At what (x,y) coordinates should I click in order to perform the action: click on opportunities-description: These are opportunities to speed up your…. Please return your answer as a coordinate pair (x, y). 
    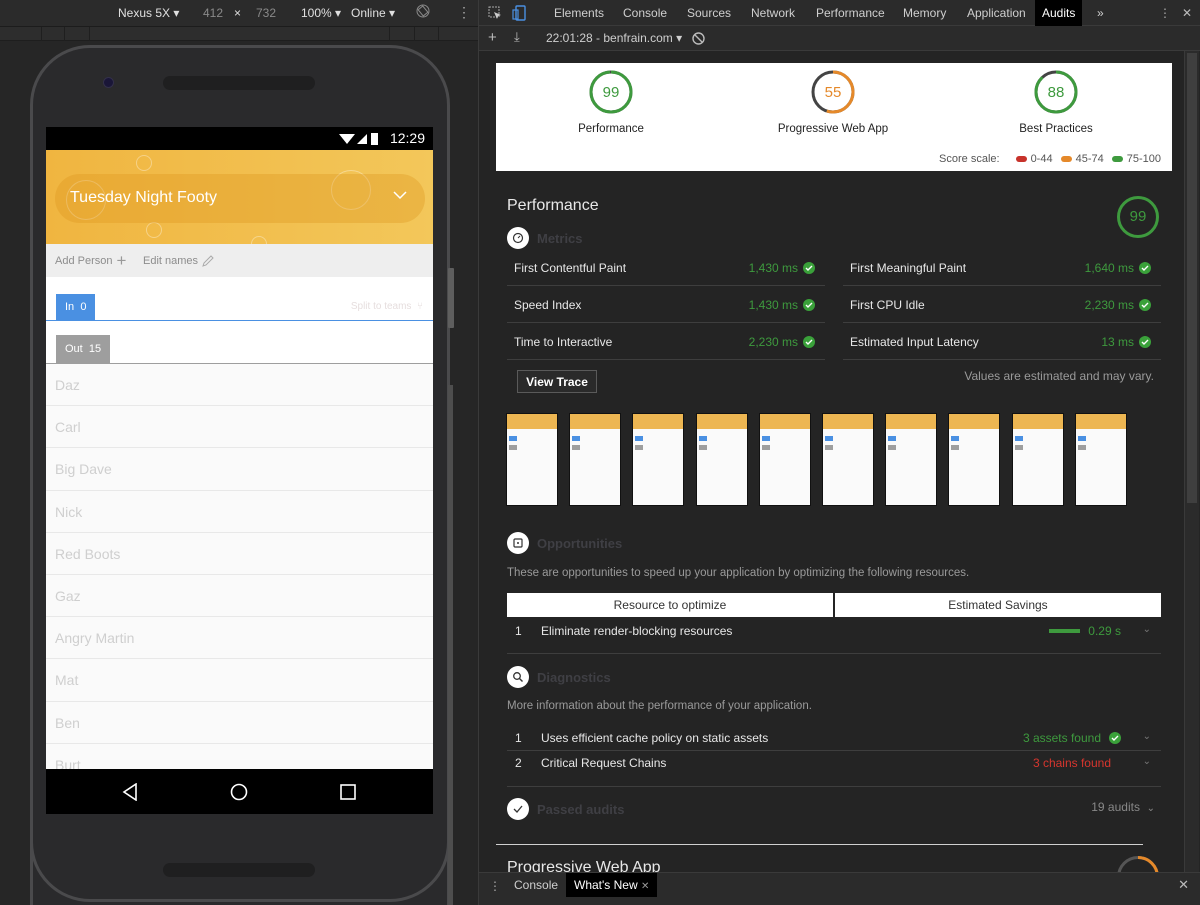
    Looking at the image, I should click on (738, 573).